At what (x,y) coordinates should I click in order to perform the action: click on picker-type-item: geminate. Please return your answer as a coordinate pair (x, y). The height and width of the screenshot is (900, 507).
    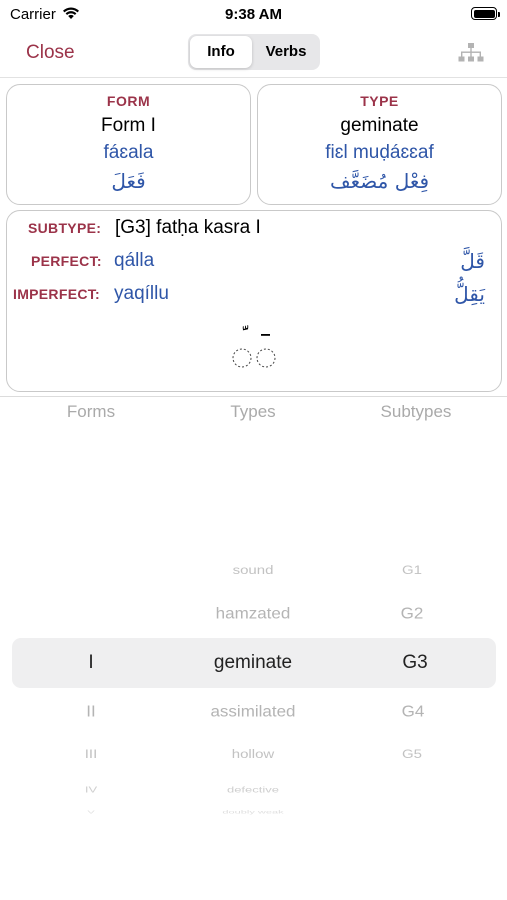
    Looking at the image, I should click on (253, 663).